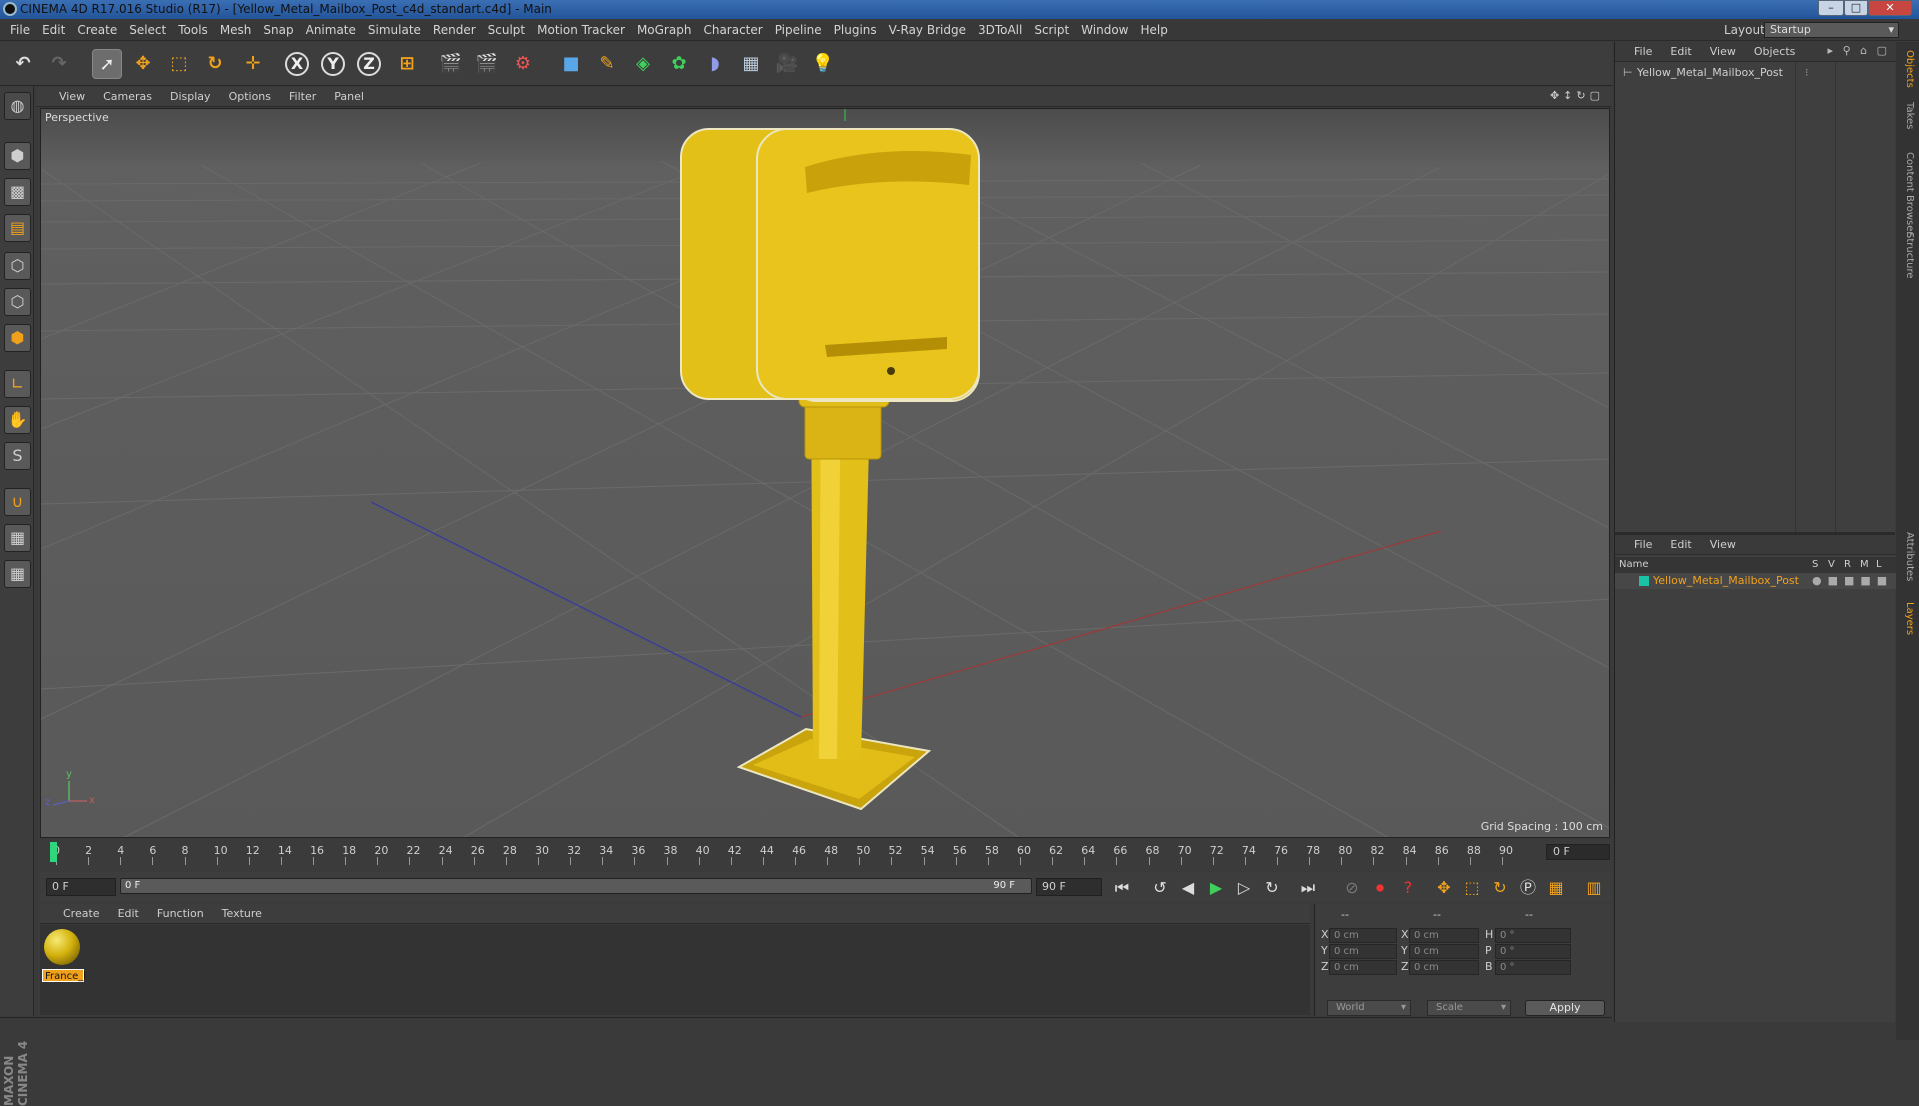  What do you see at coordinates (1408, 888) in the screenshot?
I see `autokeying-icon: ?` at bounding box center [1408, 888].